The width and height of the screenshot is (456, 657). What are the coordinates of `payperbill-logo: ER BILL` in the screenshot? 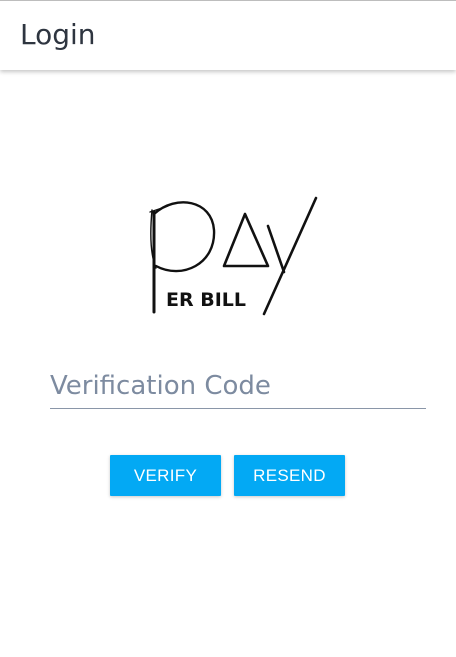 It's located at (233, 256).